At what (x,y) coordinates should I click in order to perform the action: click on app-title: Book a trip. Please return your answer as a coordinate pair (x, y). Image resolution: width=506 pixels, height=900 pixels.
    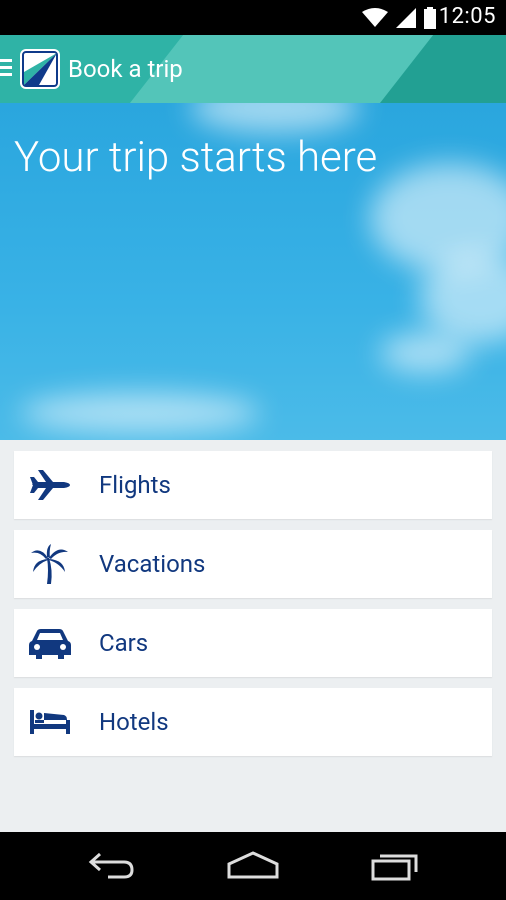
    Looking at the image, I should click on (125, 69).